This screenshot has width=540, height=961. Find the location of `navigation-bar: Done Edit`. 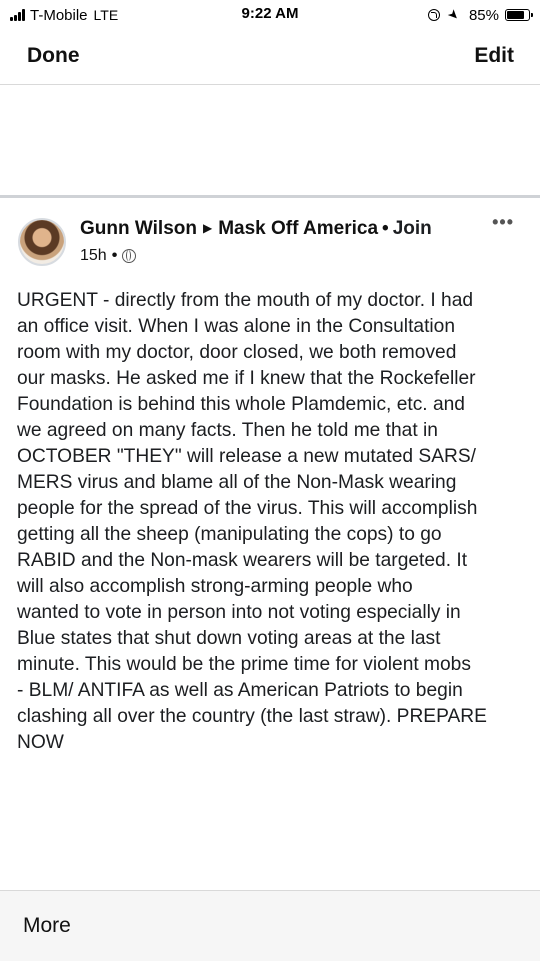

navigation-bar: Done Edit is located at coordinates (270, 57).